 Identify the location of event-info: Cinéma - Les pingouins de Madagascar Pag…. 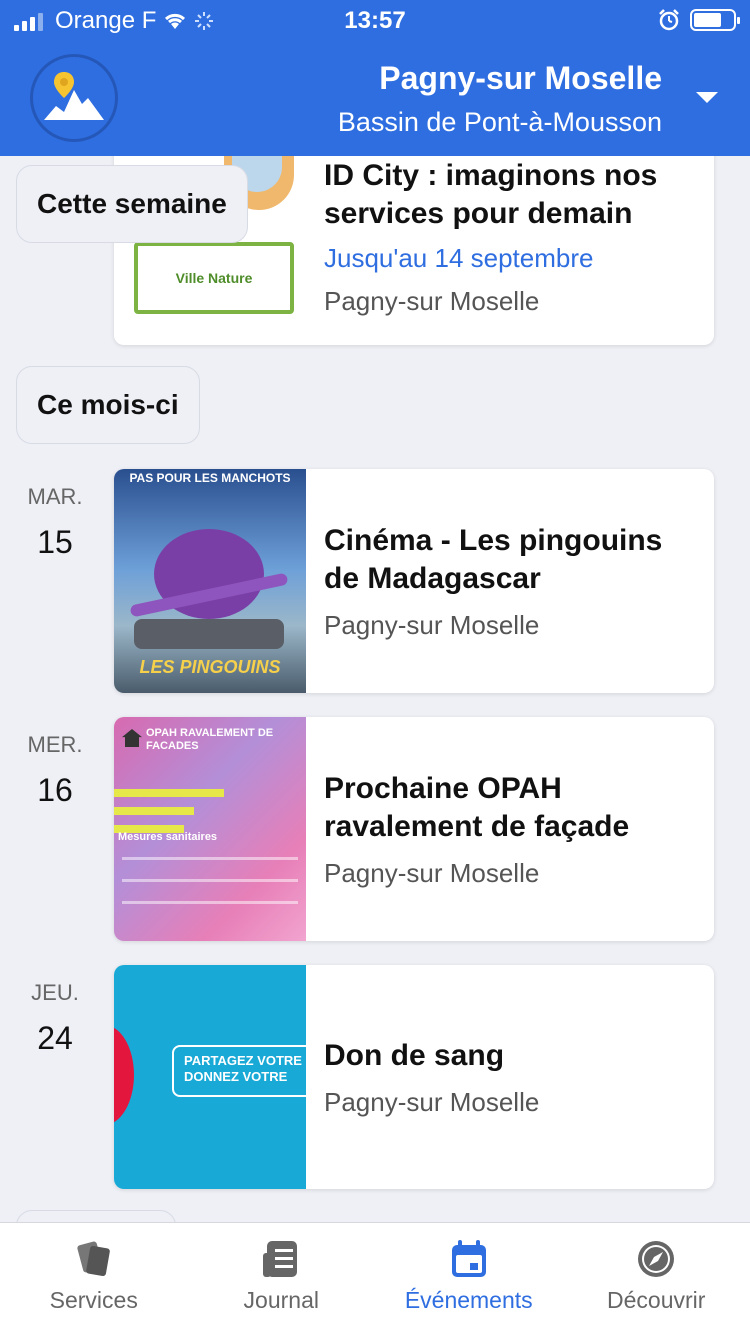
(511, 581).